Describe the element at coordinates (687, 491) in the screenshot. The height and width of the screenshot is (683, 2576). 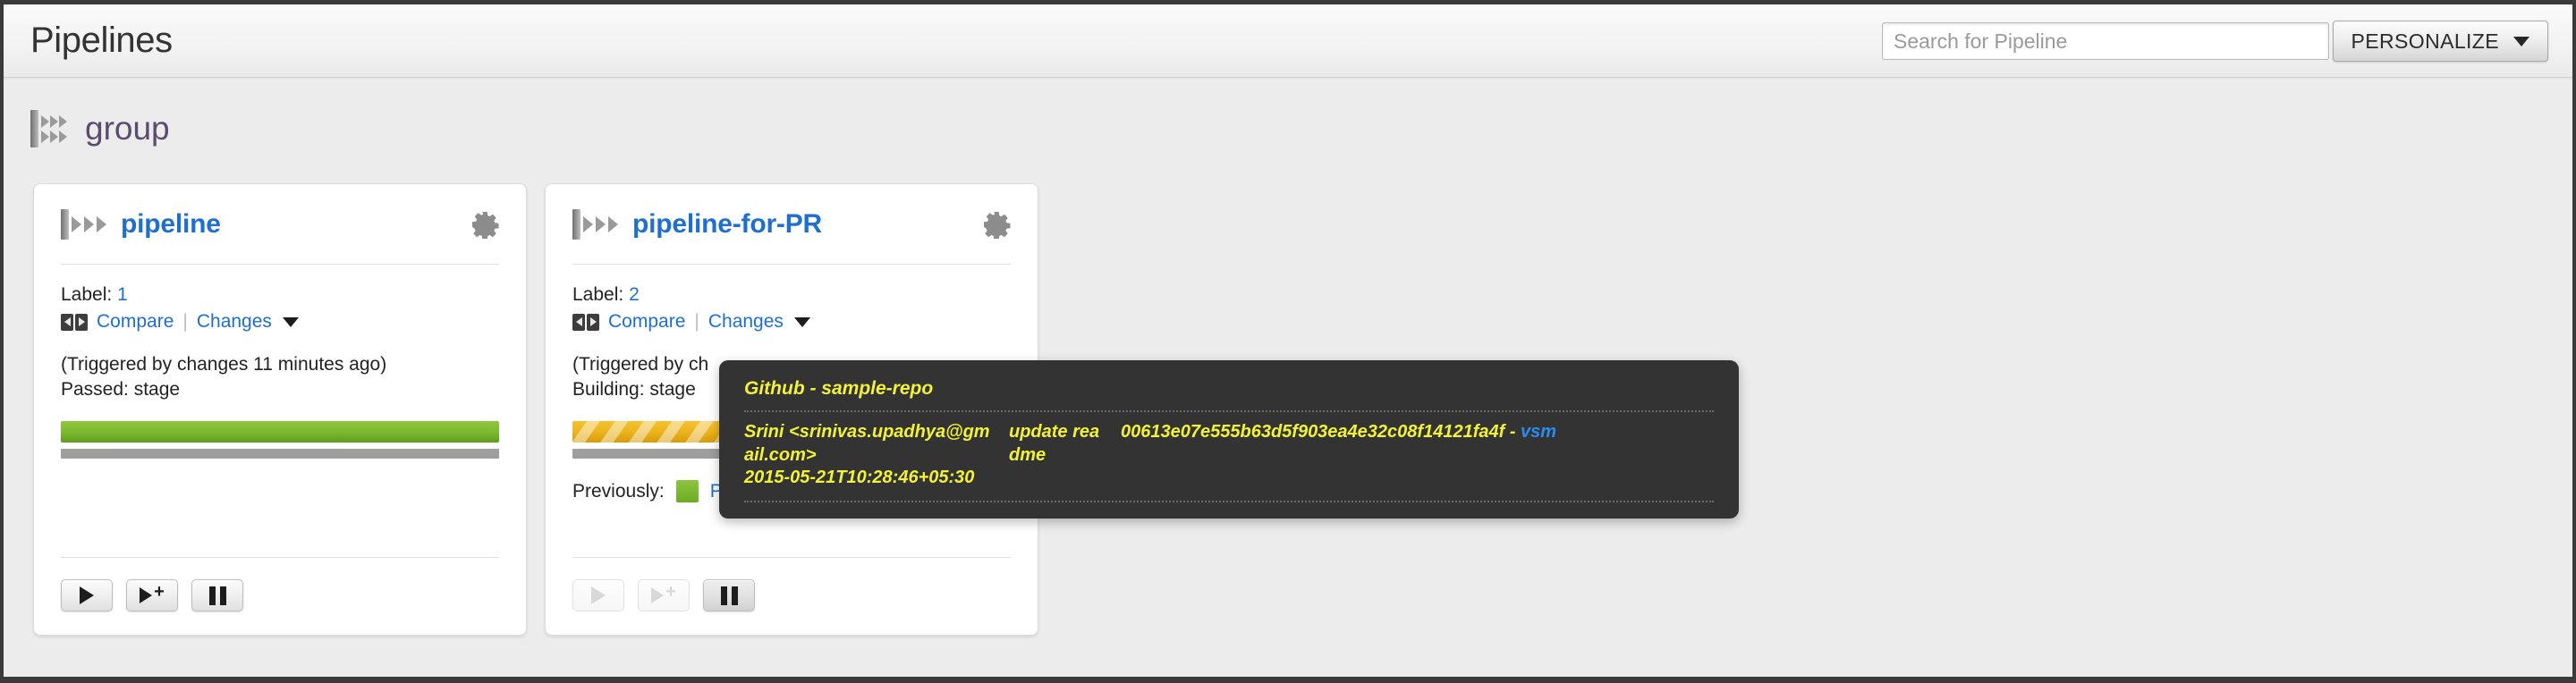
I see `previously-status-swatch` at that location.